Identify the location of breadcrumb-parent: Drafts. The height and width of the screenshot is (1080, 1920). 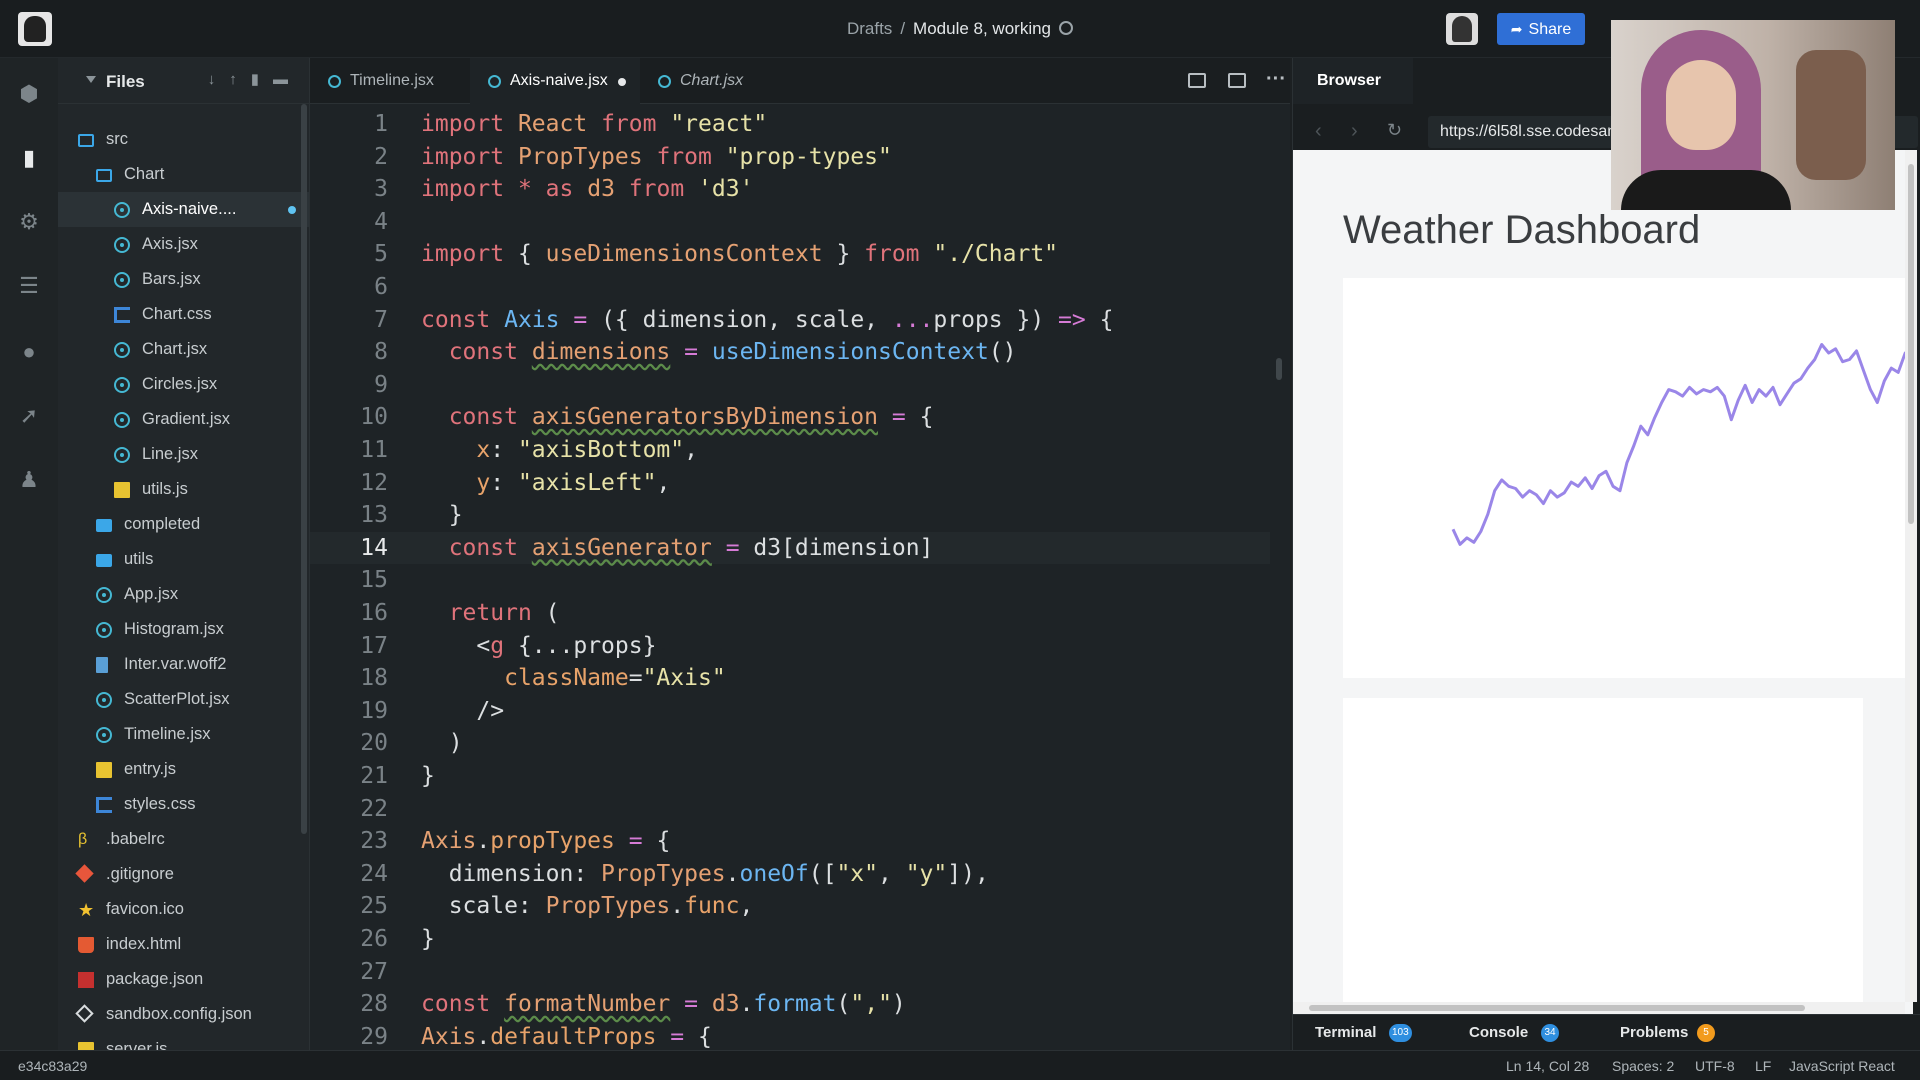
(869, 28).